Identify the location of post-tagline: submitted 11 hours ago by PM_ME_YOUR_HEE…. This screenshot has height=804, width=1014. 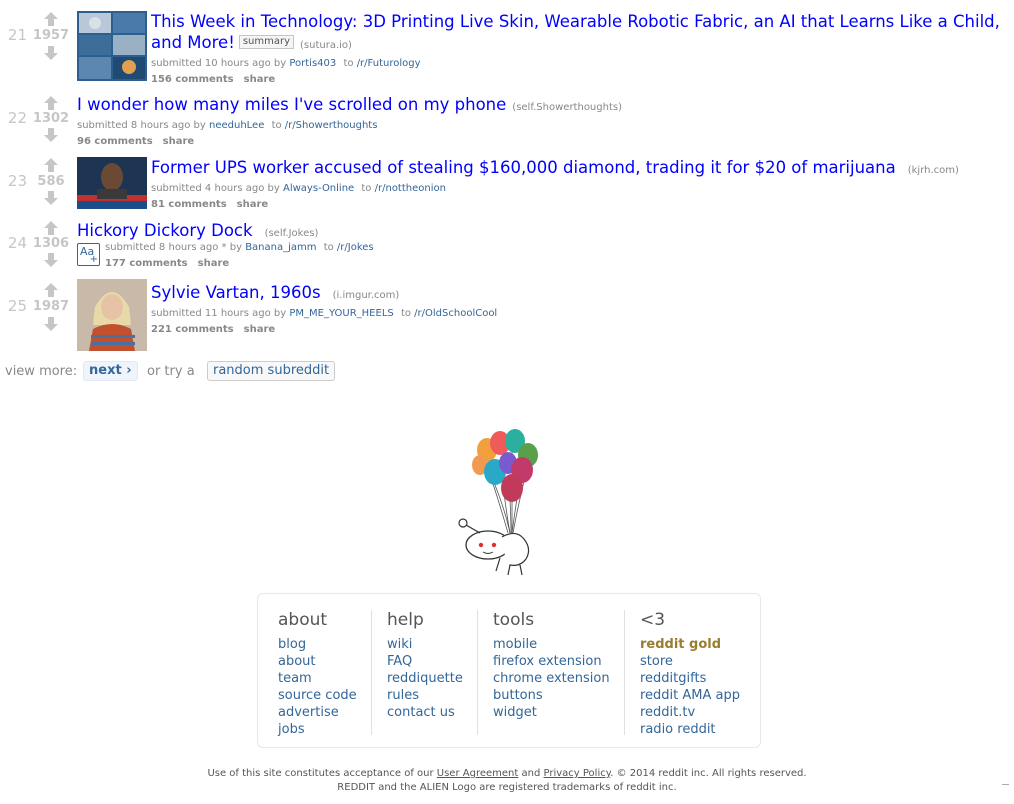
(578, 314).